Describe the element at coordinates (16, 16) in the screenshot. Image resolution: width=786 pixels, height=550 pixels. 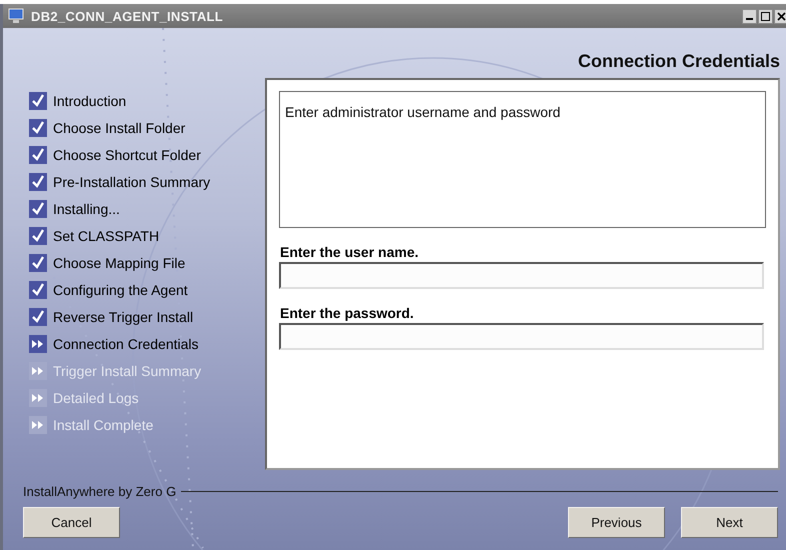
I see `computer-icon` at that location.